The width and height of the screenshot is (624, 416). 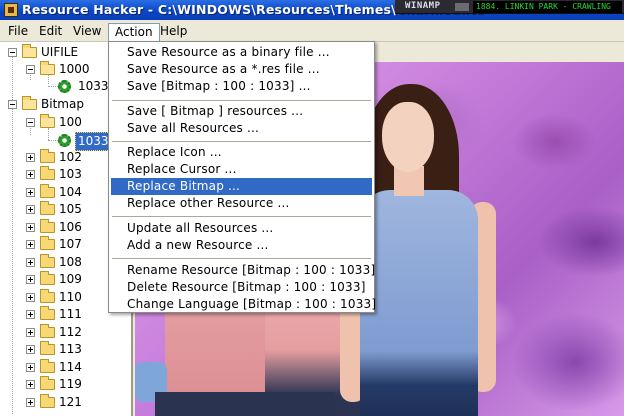 I want to click on menu-file: File, so click(x=18, y=31).